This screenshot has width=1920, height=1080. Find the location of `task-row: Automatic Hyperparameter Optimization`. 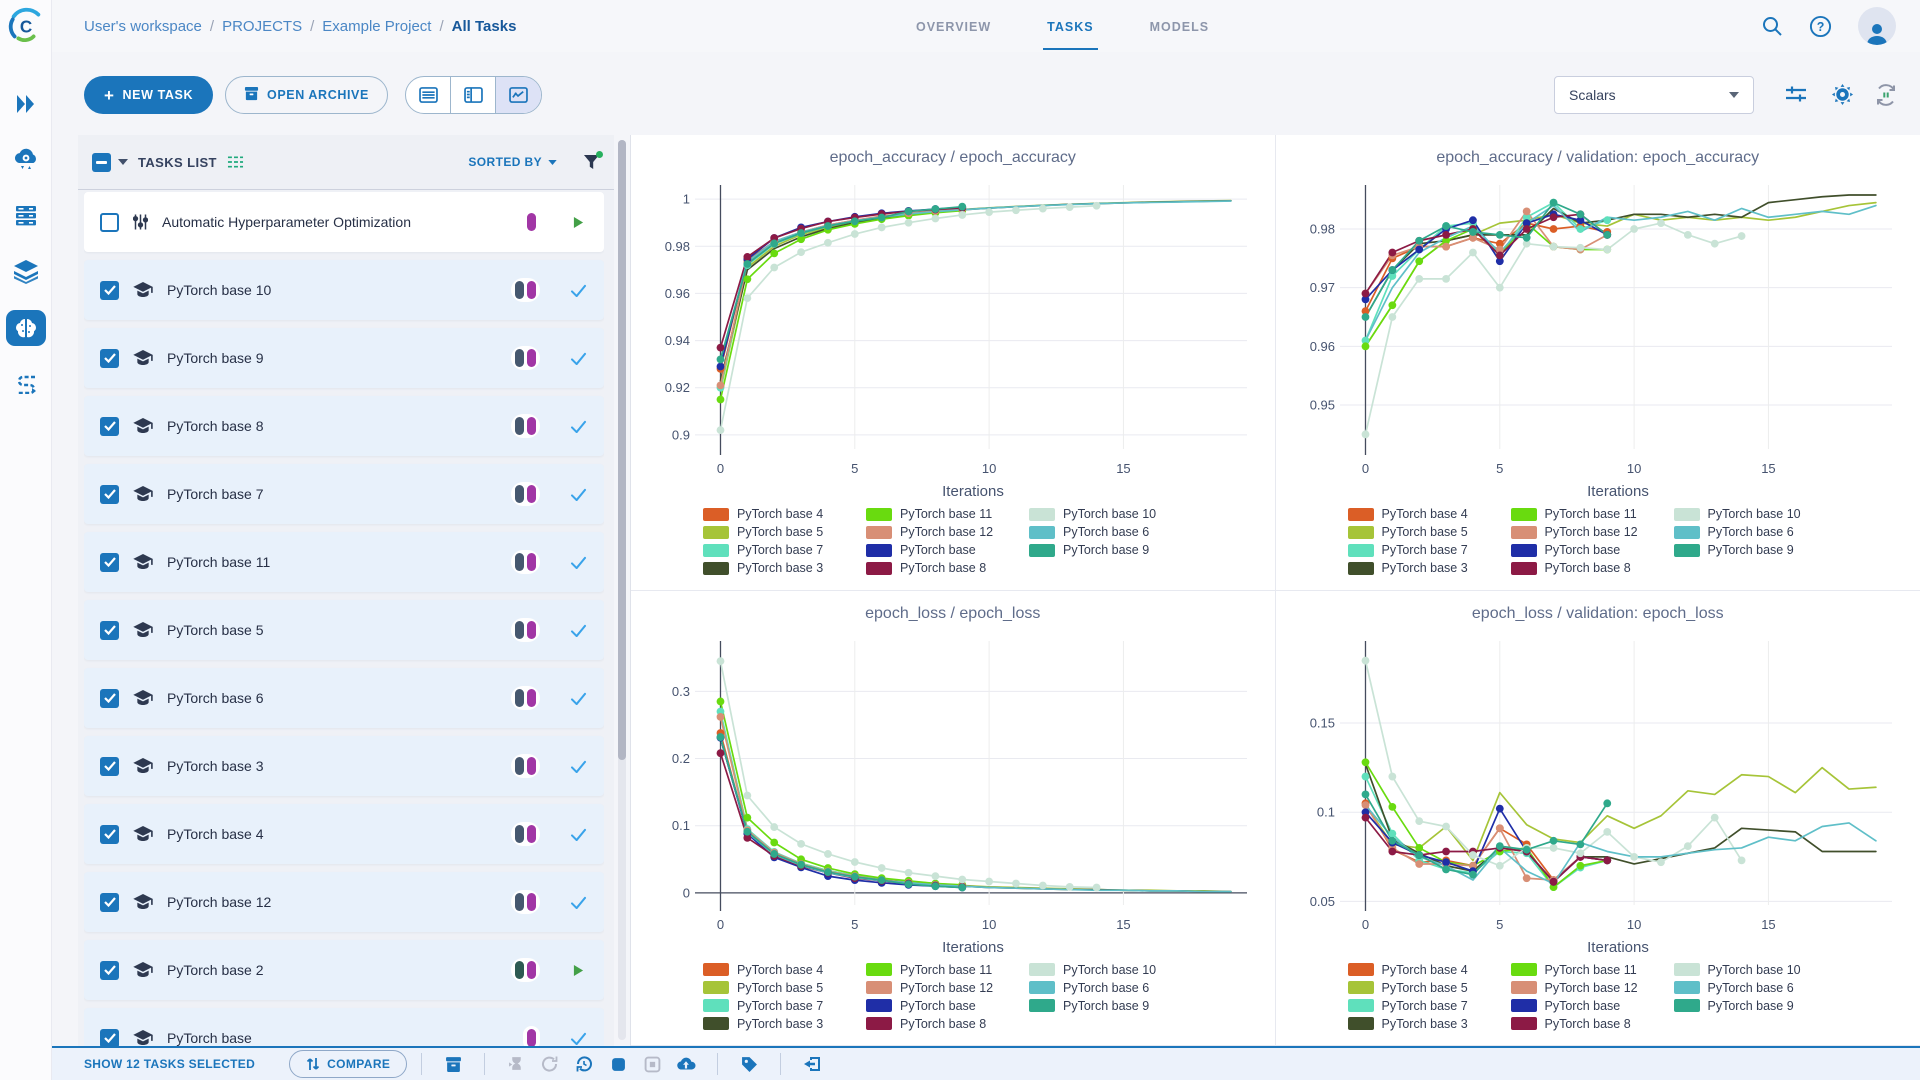

task-row: Automatic Hyperparameter Optimization is located at coordinates (344, 222).